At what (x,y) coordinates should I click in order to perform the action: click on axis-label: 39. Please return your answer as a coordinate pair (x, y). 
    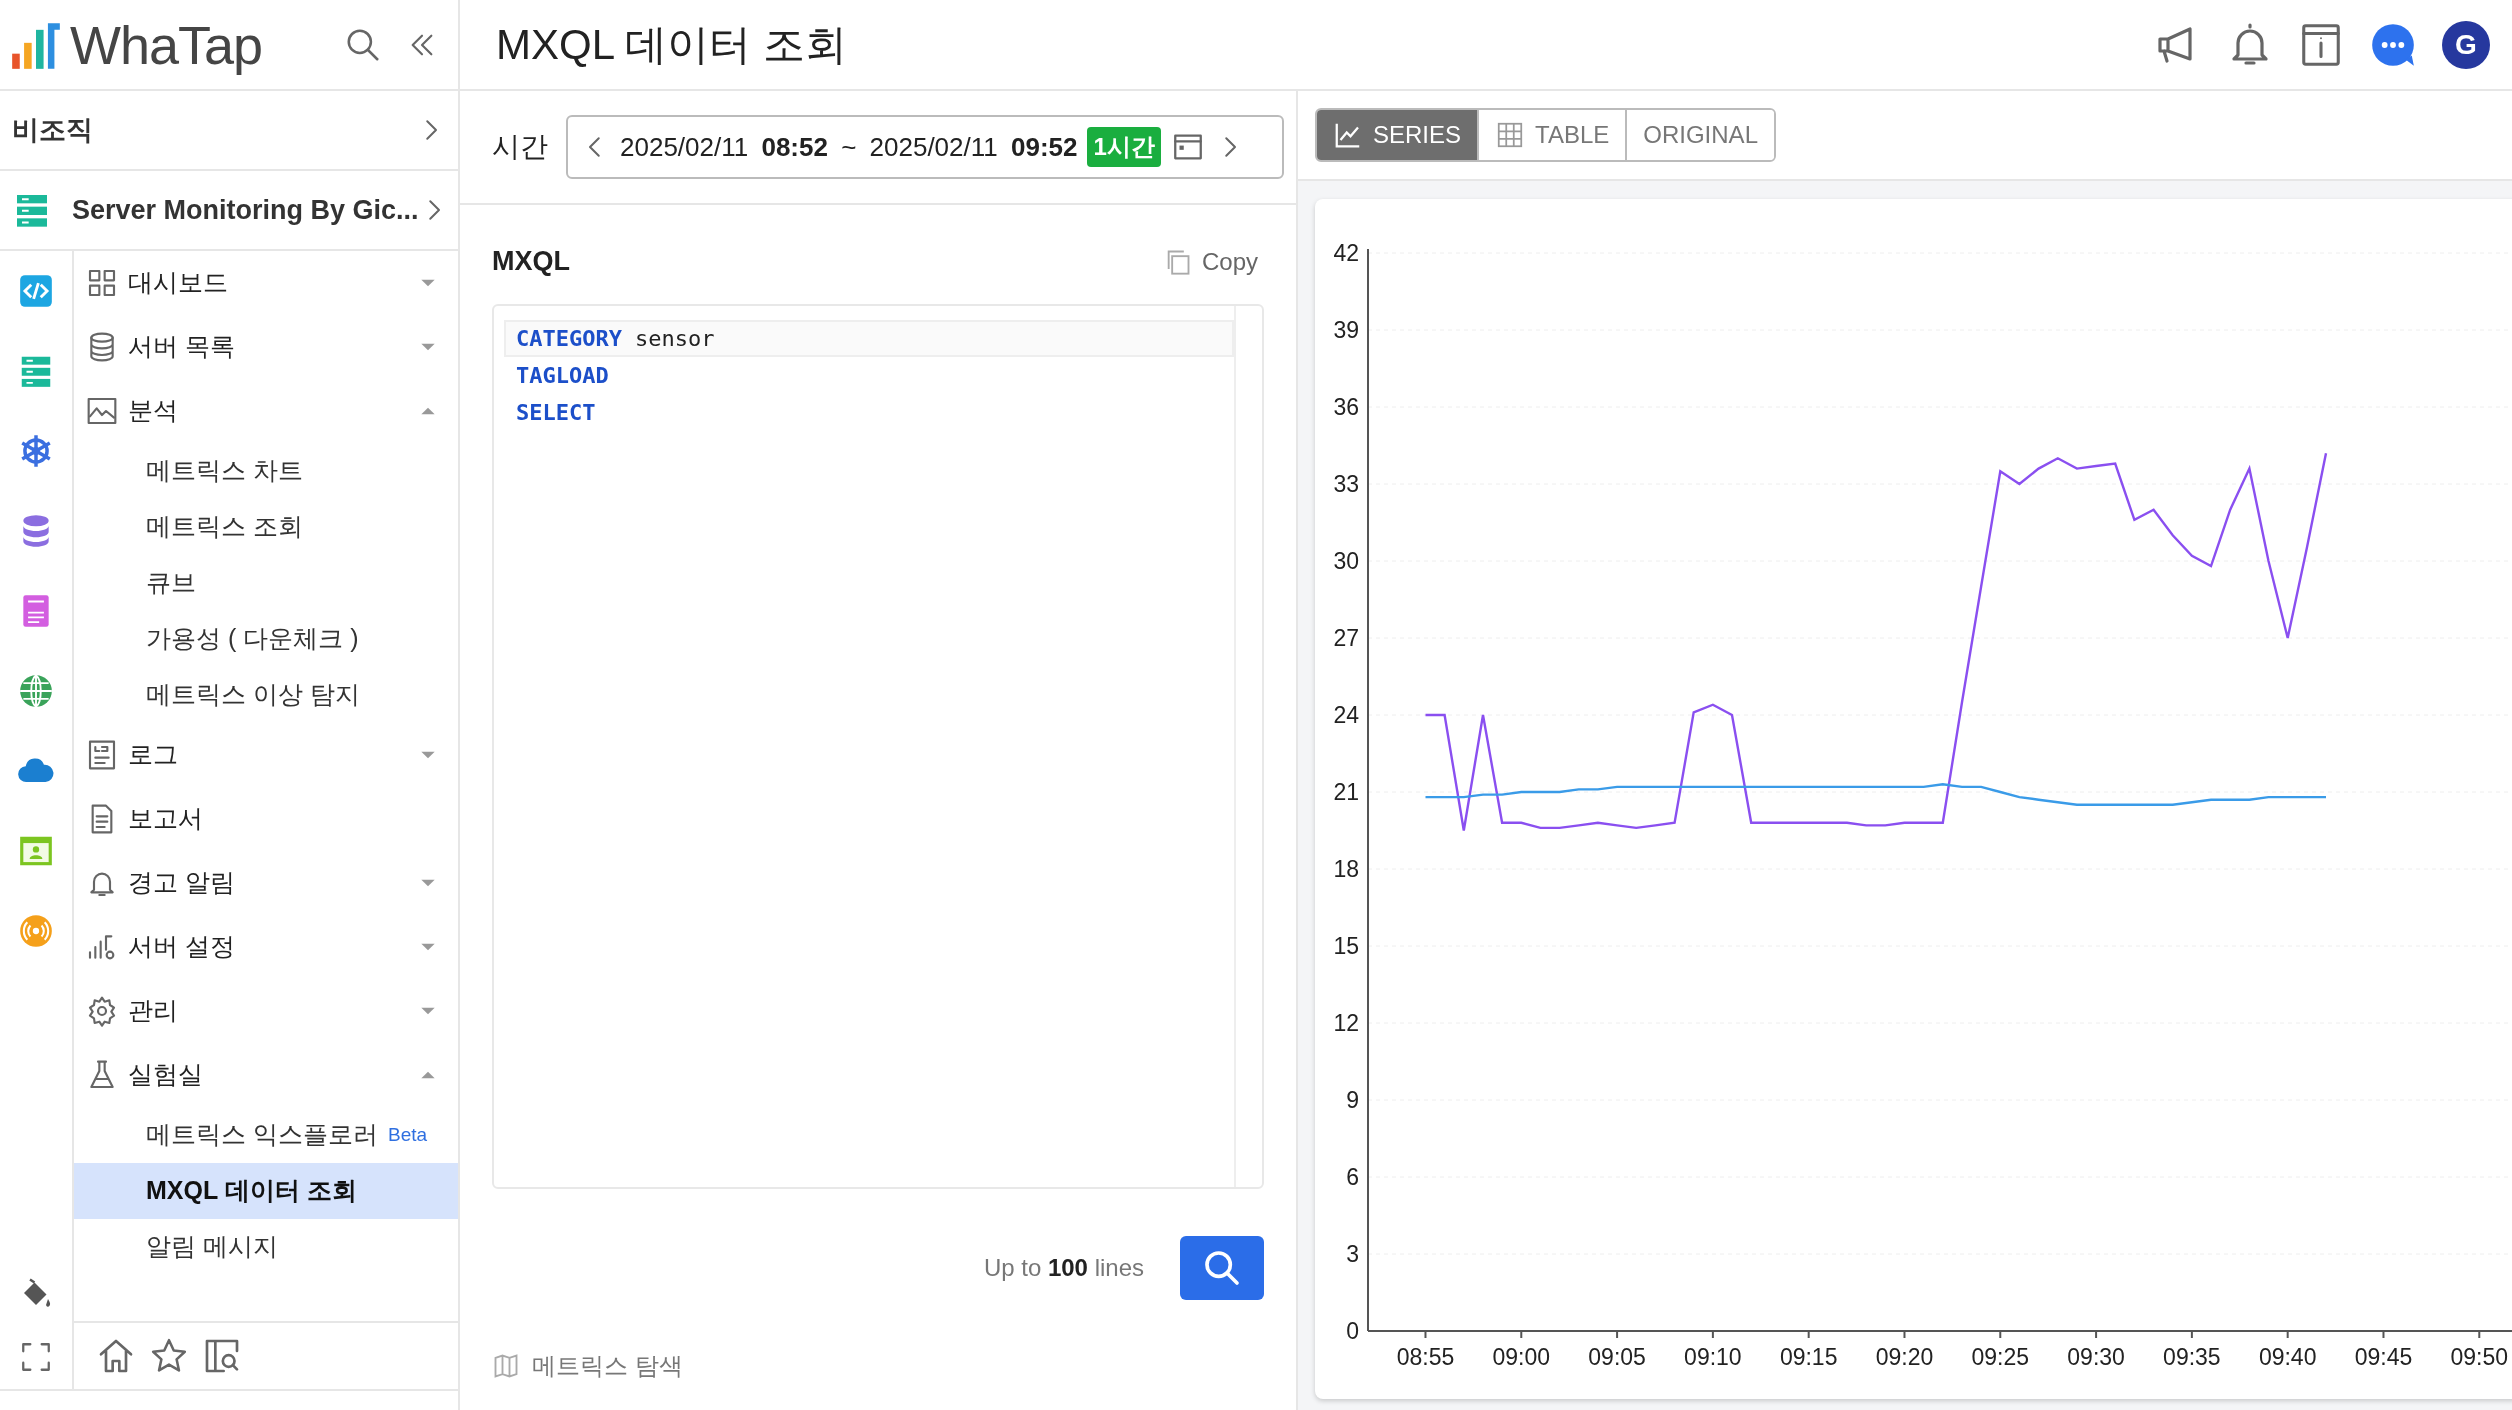
    Looking at the image, I should click on (1346, 330).